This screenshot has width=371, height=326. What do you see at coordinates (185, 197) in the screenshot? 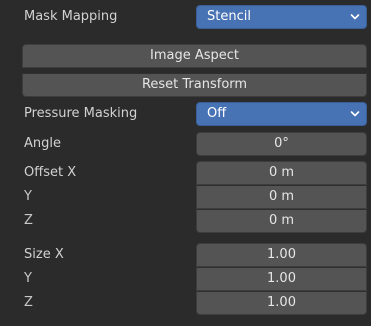
I see `offset-y-row: Y 0 m` at bounding box center [185, 197].